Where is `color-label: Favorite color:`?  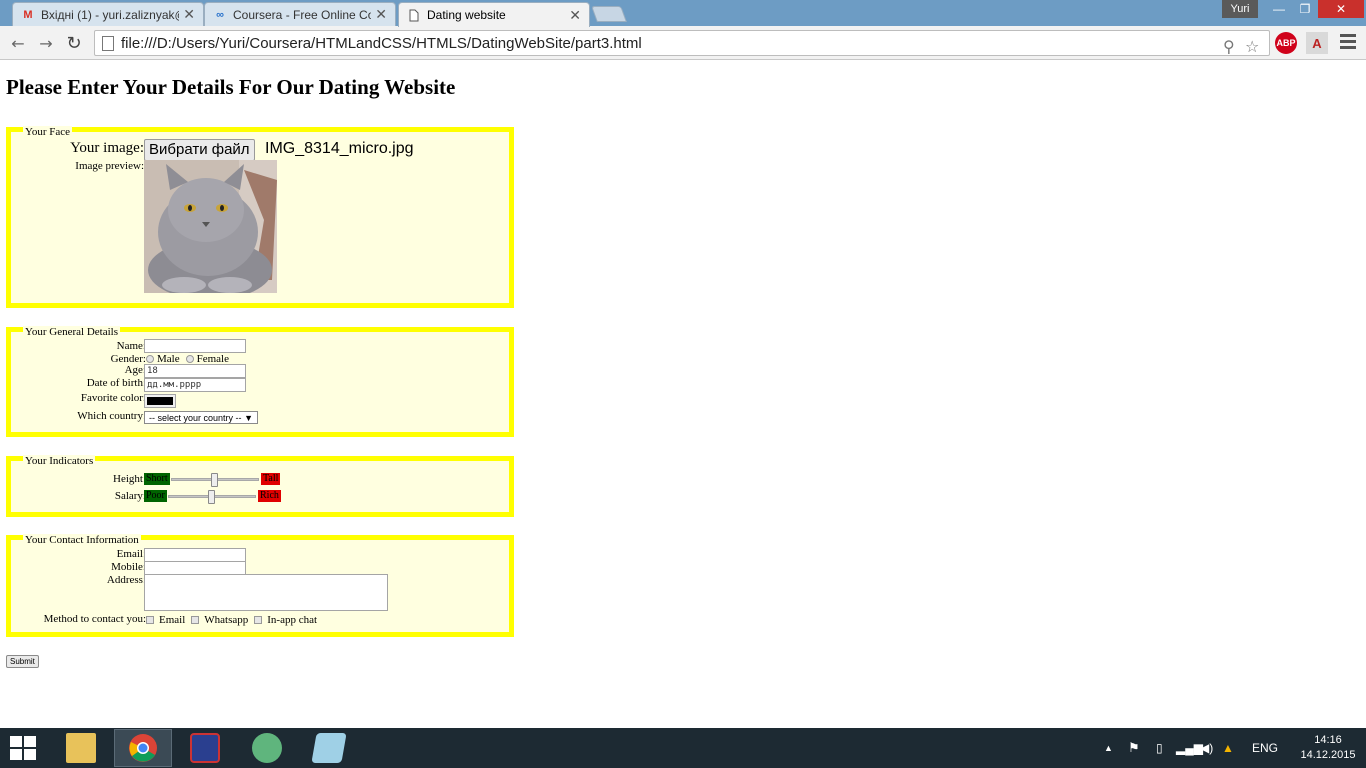 color-label: Favorite color: is located at coordinates (113, 398).